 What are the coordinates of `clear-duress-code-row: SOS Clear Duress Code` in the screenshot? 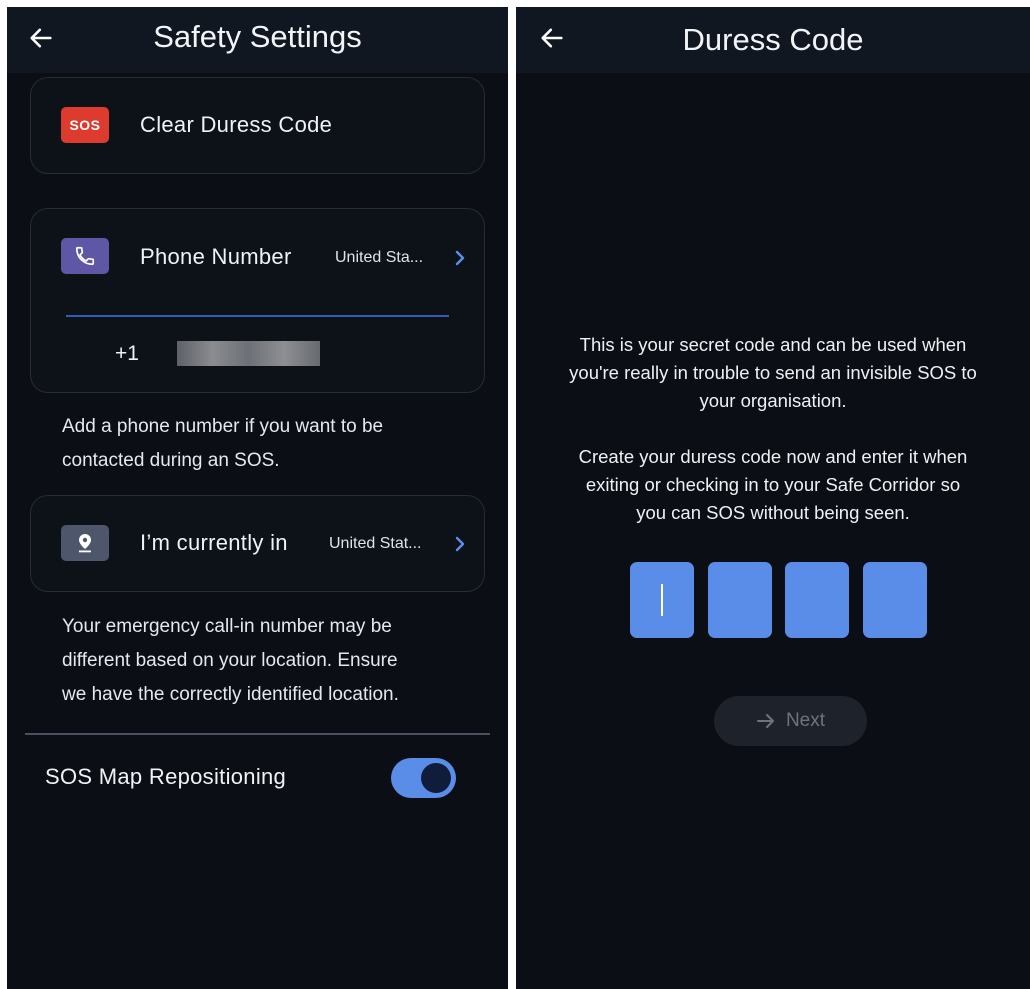 It's located at (257, 125).